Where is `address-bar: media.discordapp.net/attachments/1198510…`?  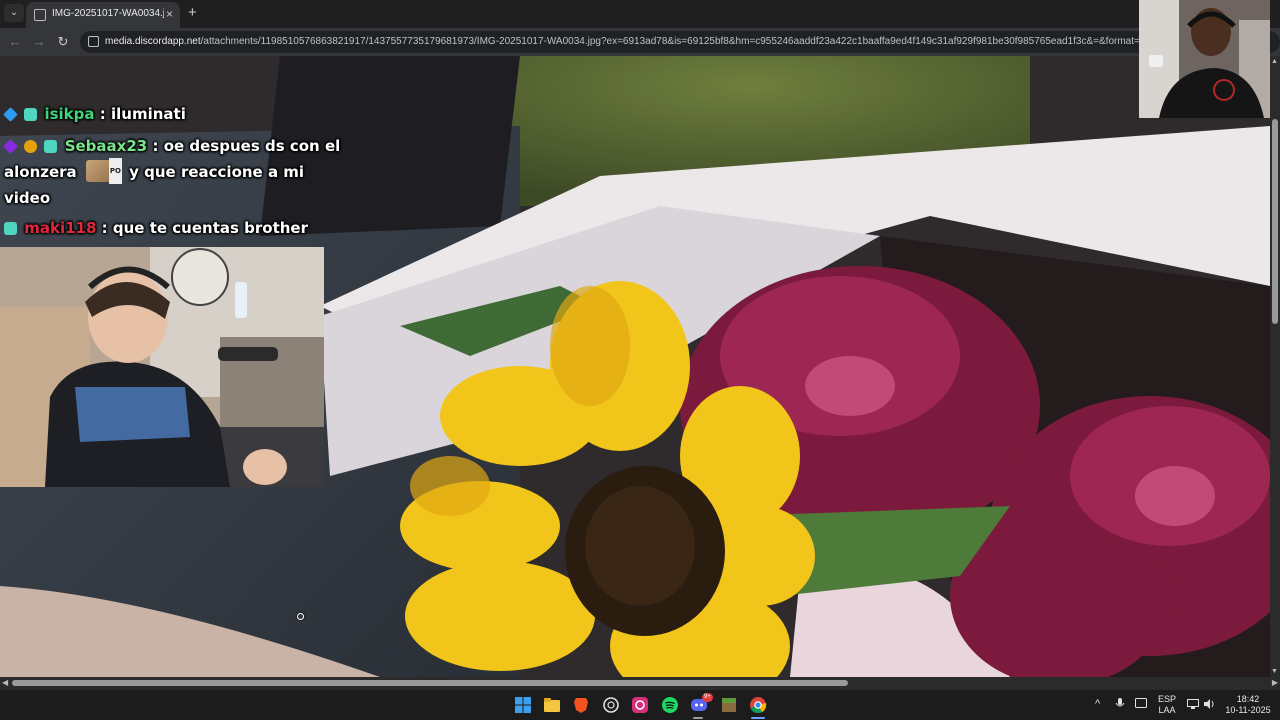 address-bar: media.discordapp.net/attachments/1198510… is located at coordinates (680, 42).